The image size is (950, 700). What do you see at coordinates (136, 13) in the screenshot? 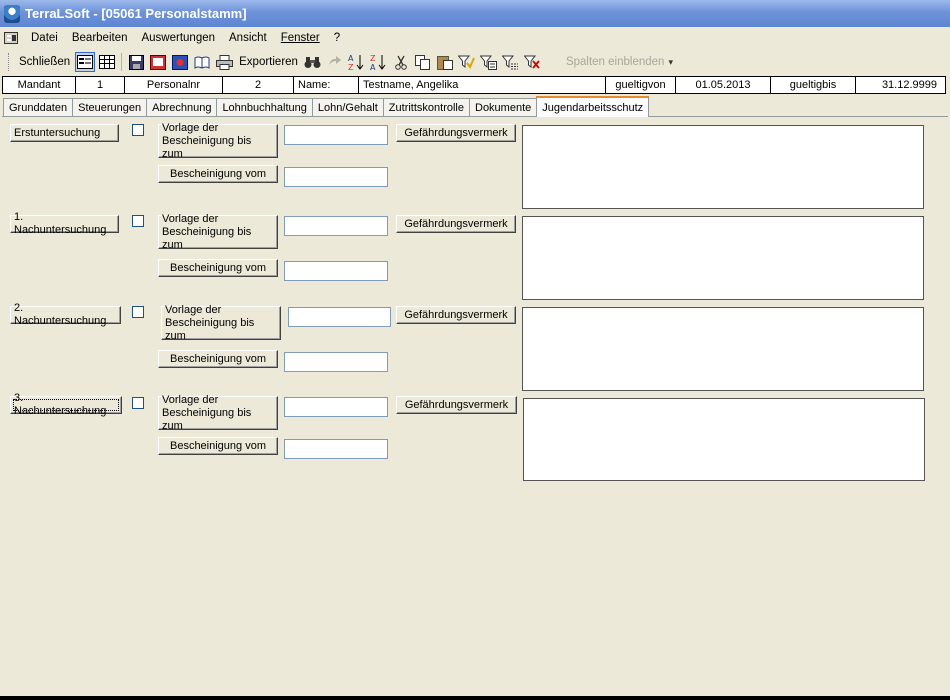
I see `window-title: TerraLSoft - [05061 Personalstamm]` at bounding box center [136, 13].